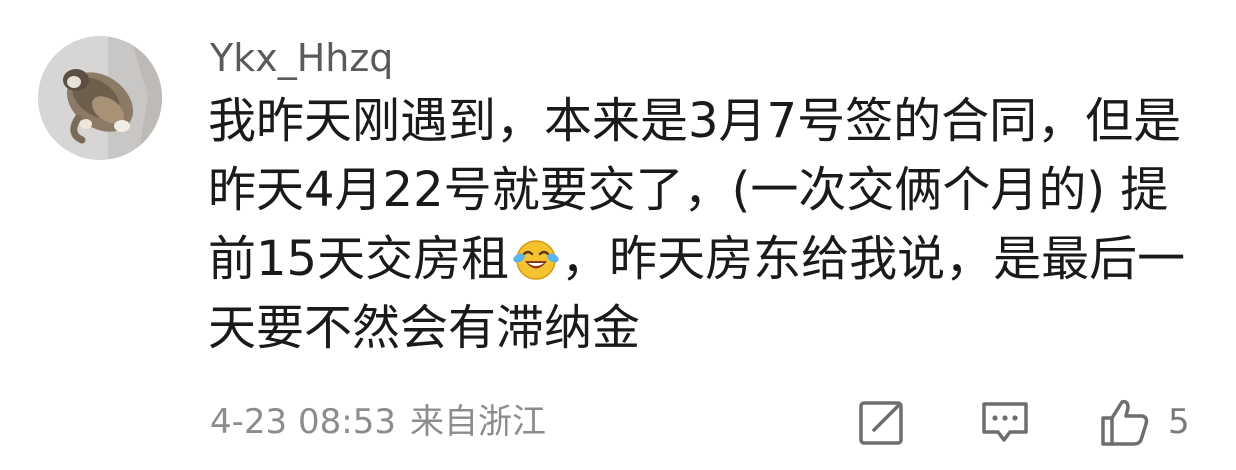 Image resolution: width=1236 pixels, height=470 pixels. Describe the element at coordinates (873, 259) in the screenshot. I see `comment-text-segment: ，昨天房东给我说，是最后一` at that location.